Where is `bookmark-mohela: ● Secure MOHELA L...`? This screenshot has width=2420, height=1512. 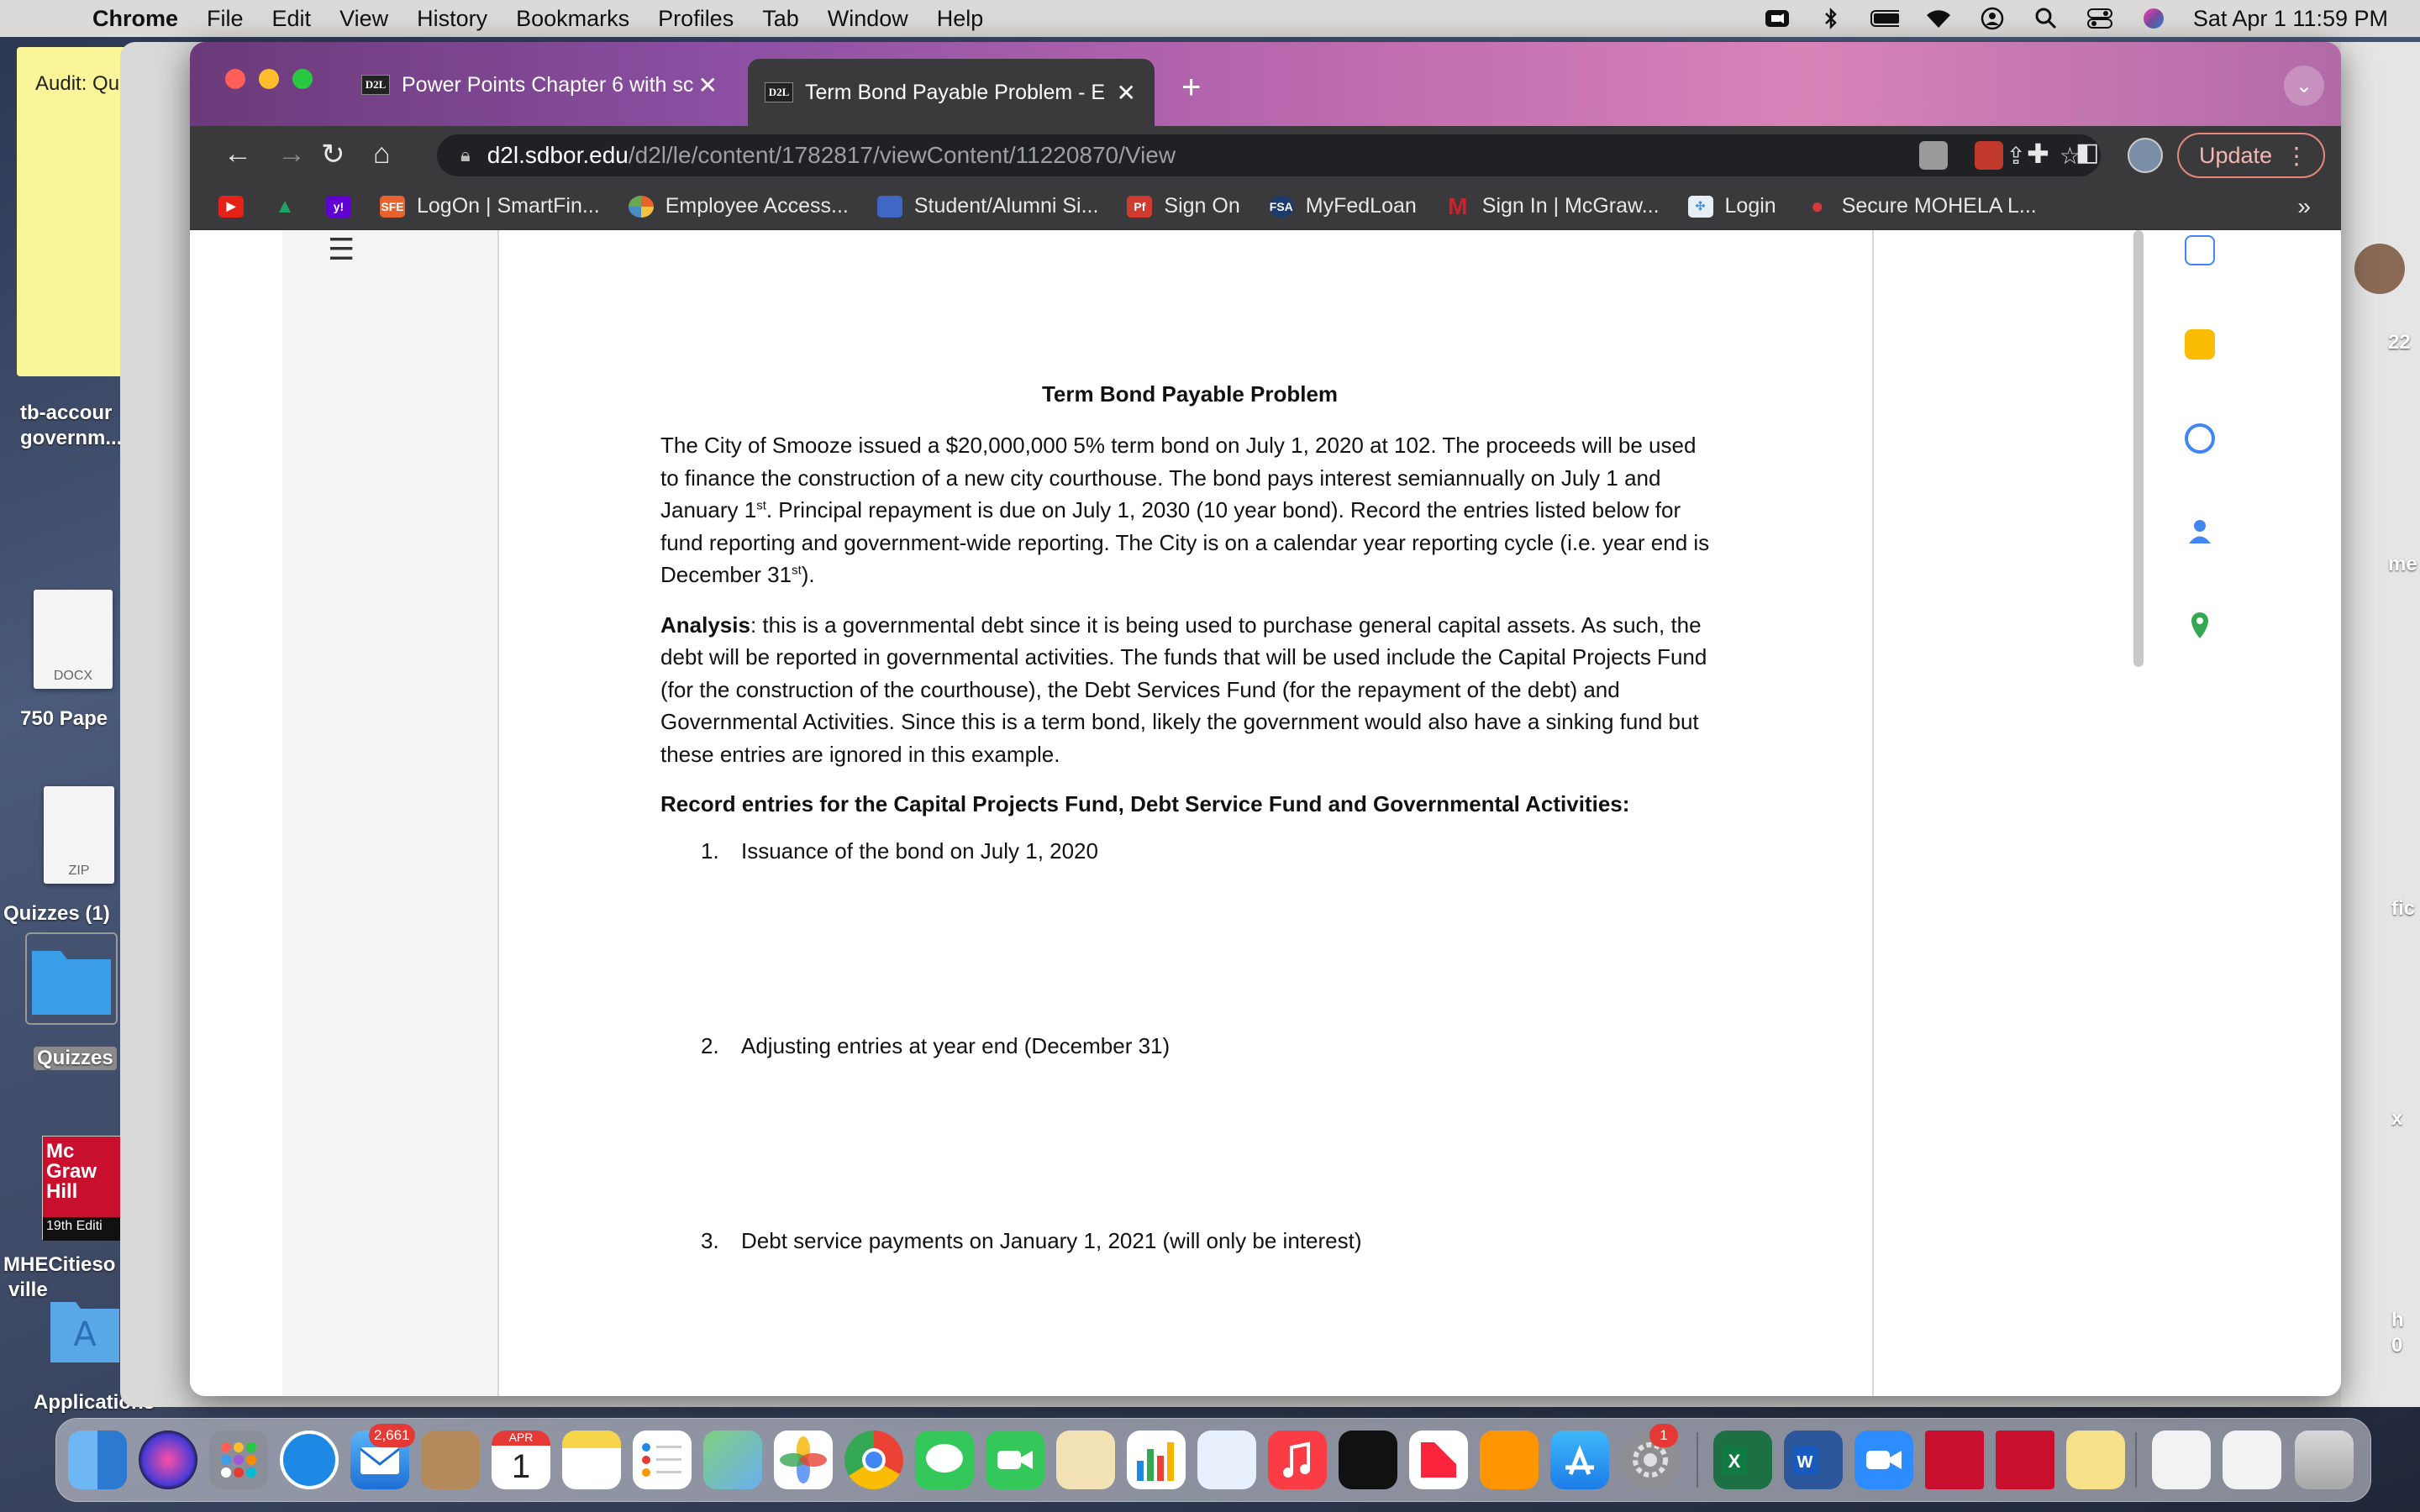 bookmark-mohela: ● Secure MOHELA L... is located at coordinates (1921, 205).